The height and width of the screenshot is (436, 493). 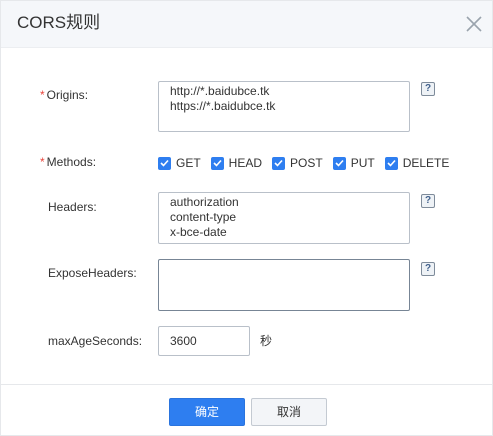 I want to click on origins-line: http://*.baidubce.tk, so click(x=220, y=91).